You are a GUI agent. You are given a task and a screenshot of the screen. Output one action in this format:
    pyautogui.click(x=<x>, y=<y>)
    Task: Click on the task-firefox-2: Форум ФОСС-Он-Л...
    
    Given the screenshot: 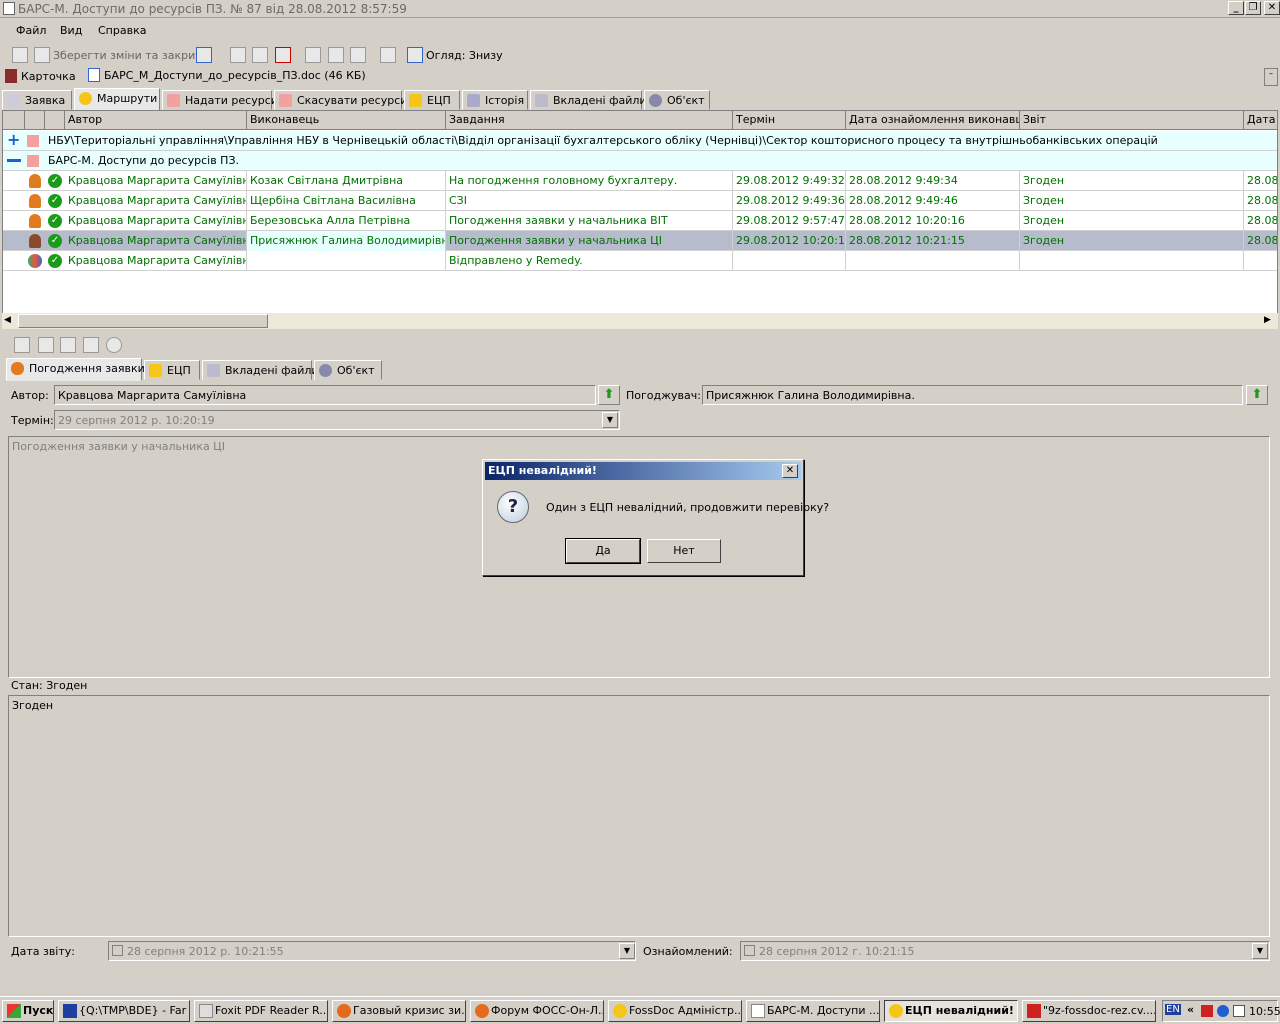 What is the action you would take?
    pyautogui.click(x=537, y=1011)
    